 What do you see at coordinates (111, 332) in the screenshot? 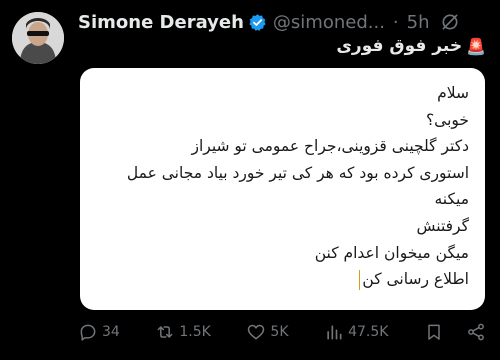
I see `reply-count: 34` at bounding box center [111, 332].